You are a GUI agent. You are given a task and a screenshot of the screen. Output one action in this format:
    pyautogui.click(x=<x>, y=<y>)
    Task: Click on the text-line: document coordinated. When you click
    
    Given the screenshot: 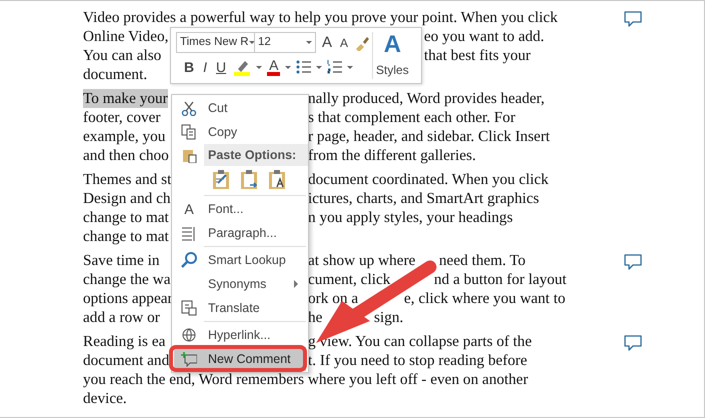 What is the action you would take?
    pyautogui.click(x=428, y=179)
    